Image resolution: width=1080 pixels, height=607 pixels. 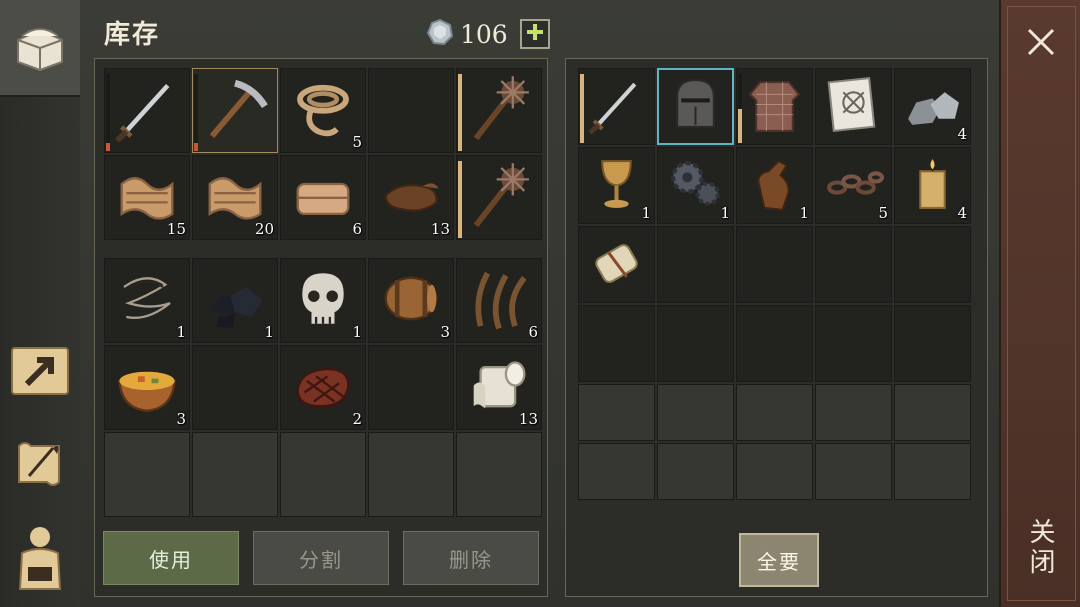 I want to click on sword-icon, so click(x=616, y=104).